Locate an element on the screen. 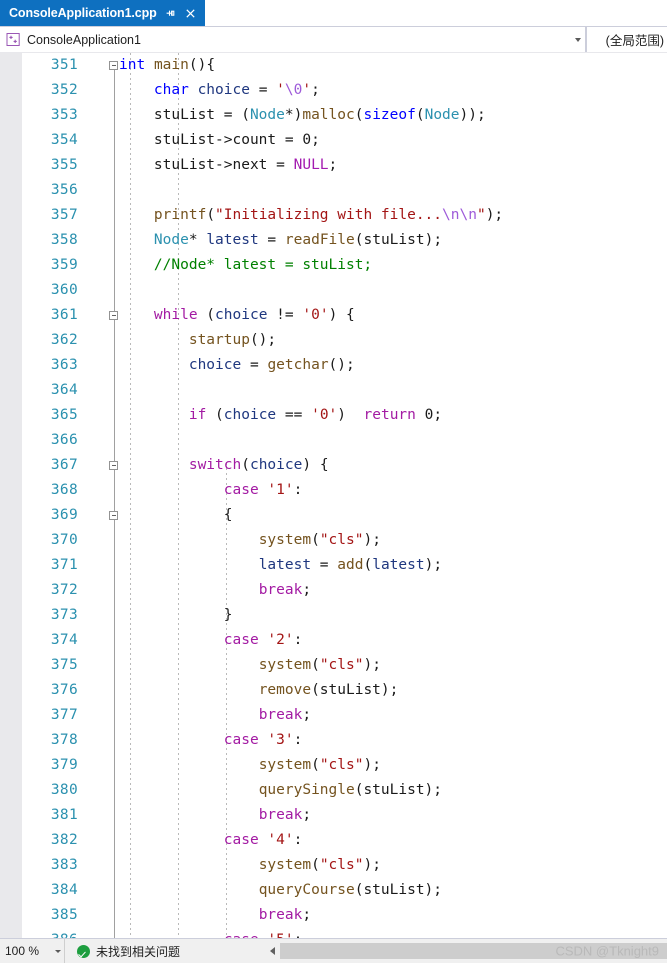  code-line: 367 switch(choice) { is located at coordinates (333, 465).